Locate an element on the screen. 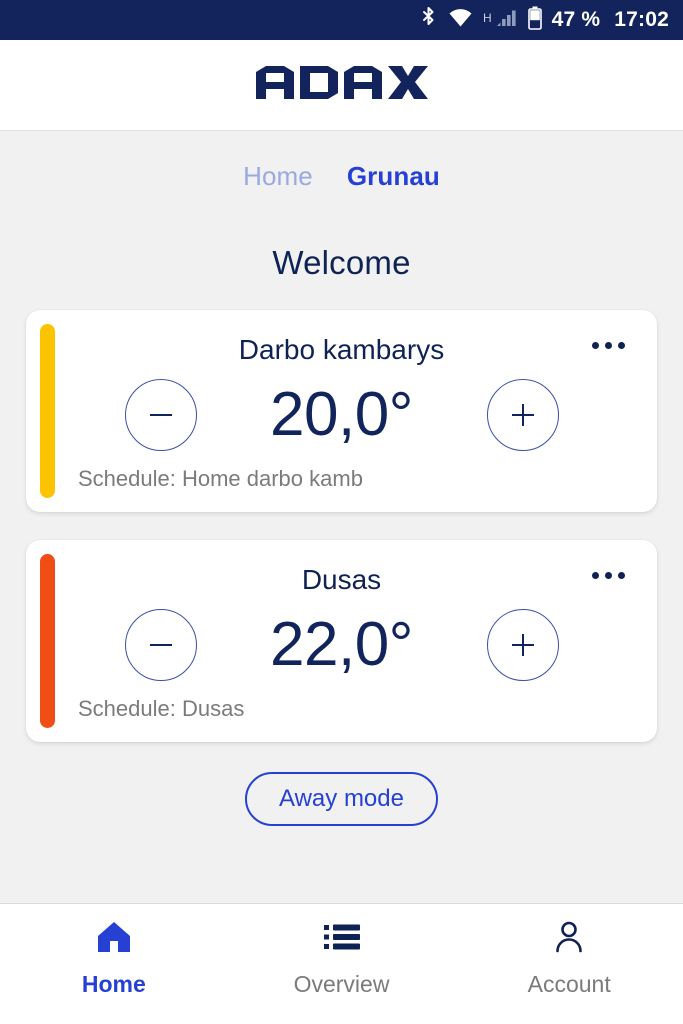 The width and height of the screenshot is (683, 1024). nav-item-home: Home is located at coordinates (114, 964).